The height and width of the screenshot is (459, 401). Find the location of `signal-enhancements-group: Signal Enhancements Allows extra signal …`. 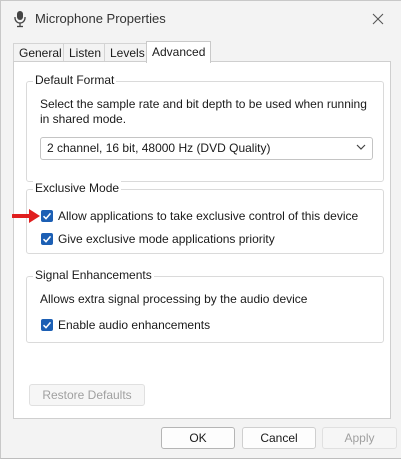

signal-enhancements-group: Signal Enhancements Allows extra signal … is located at coordinates (205, 305).